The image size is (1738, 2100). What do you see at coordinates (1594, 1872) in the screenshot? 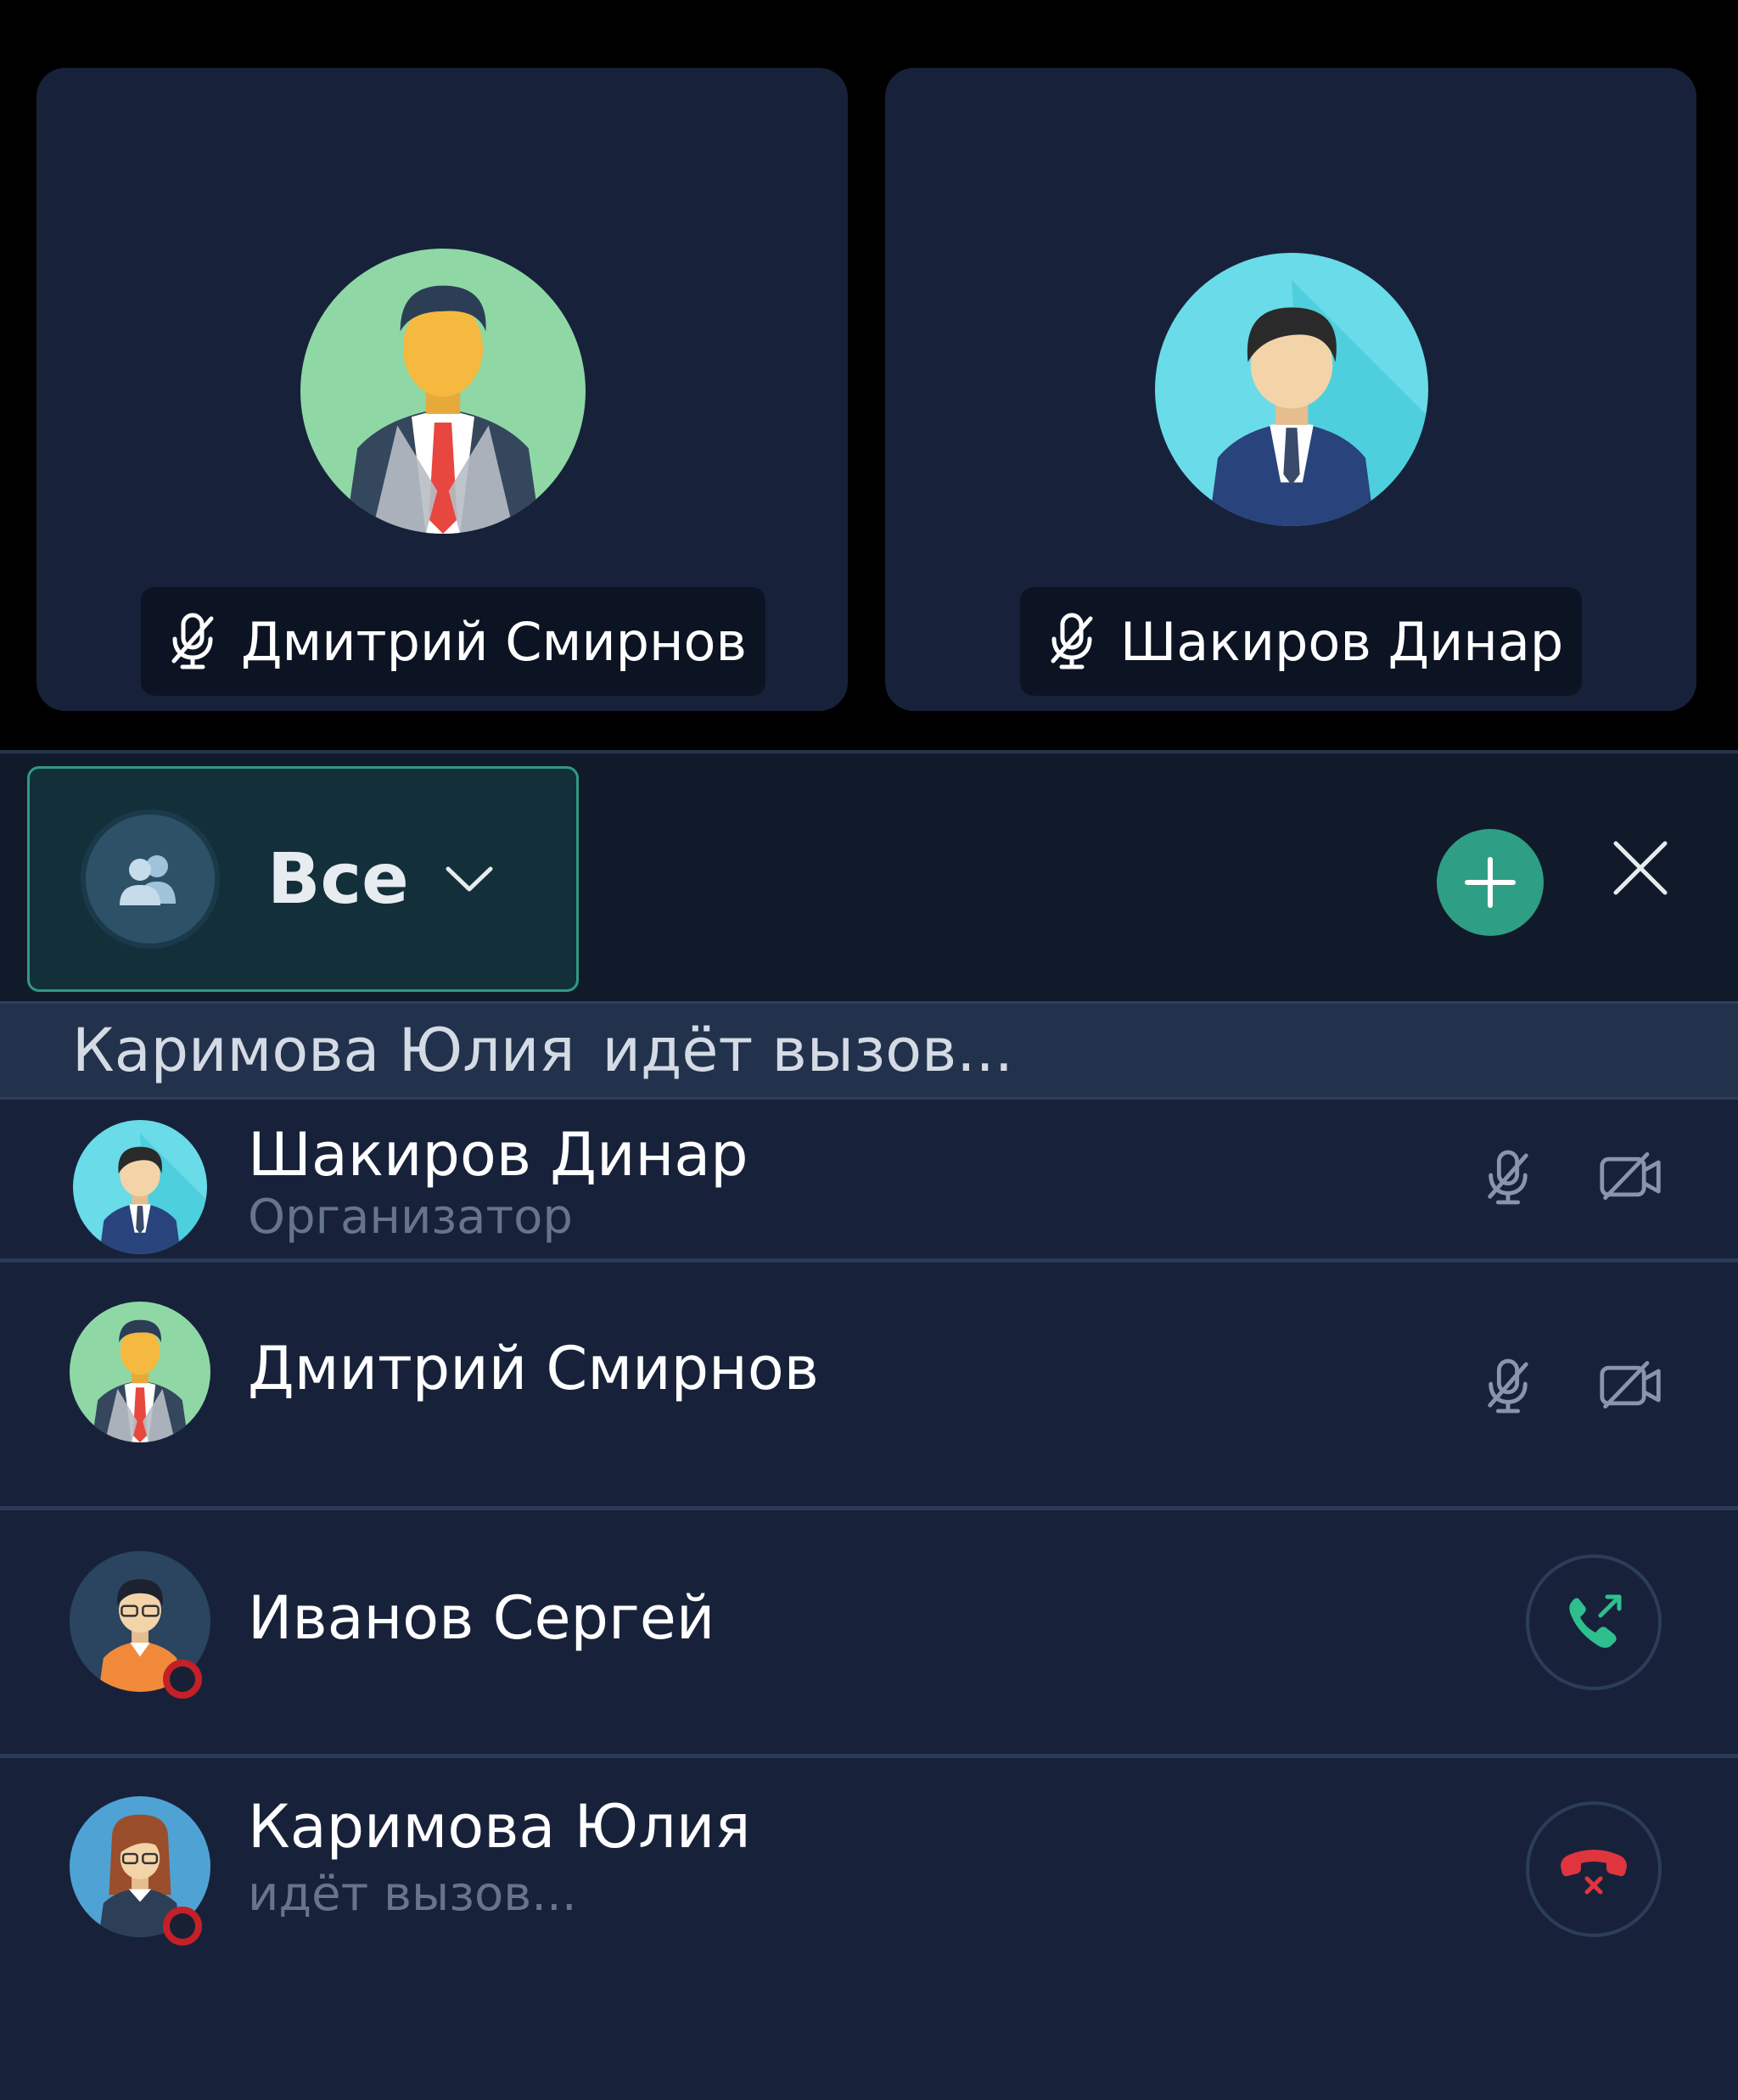
I see `hang-up-icon` at bounding box center [1594, 1872].